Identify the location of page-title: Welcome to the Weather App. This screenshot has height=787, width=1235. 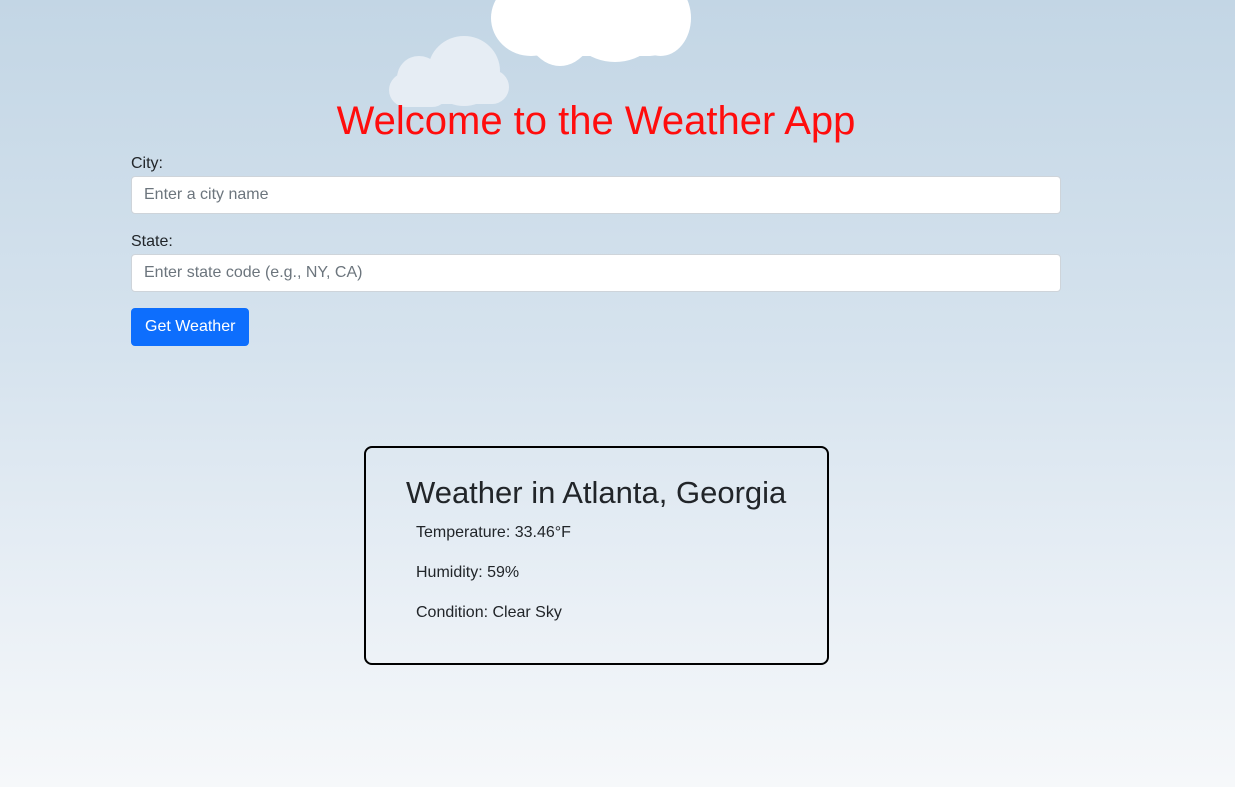
(596, 121).